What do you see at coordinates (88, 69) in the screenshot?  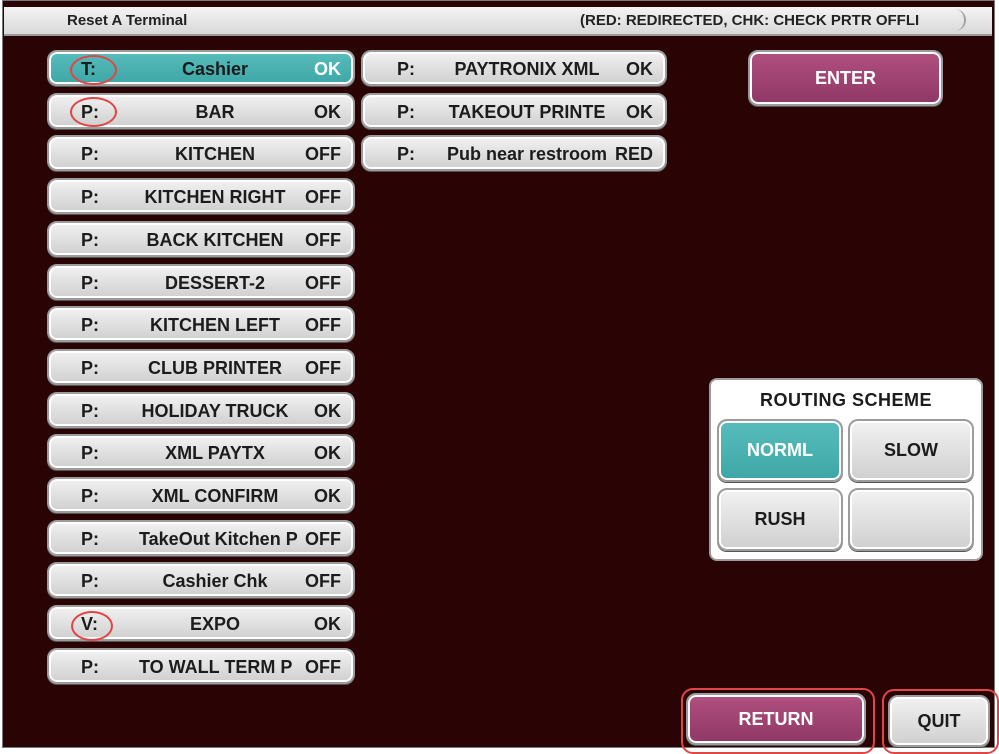 I see `device-type: T:` at bounding box center [88, 69].